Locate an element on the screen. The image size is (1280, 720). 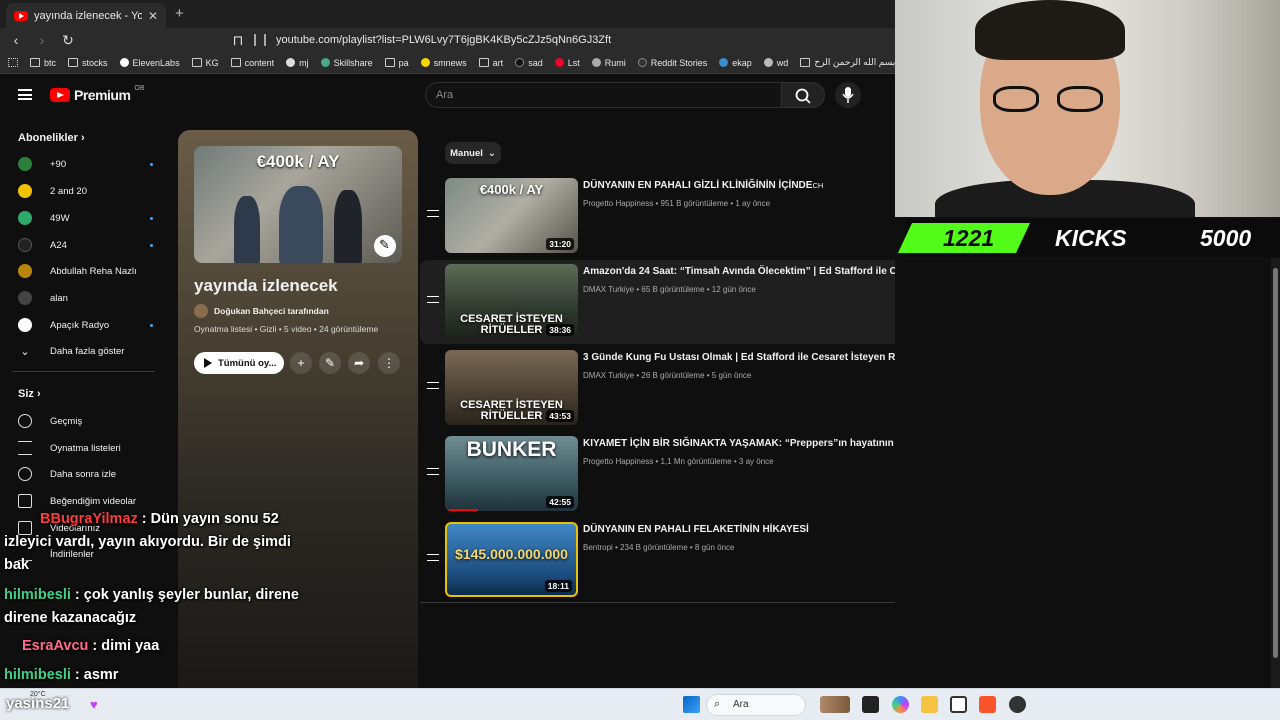
snipping-tool-icon is located at coordinates (958, 704).